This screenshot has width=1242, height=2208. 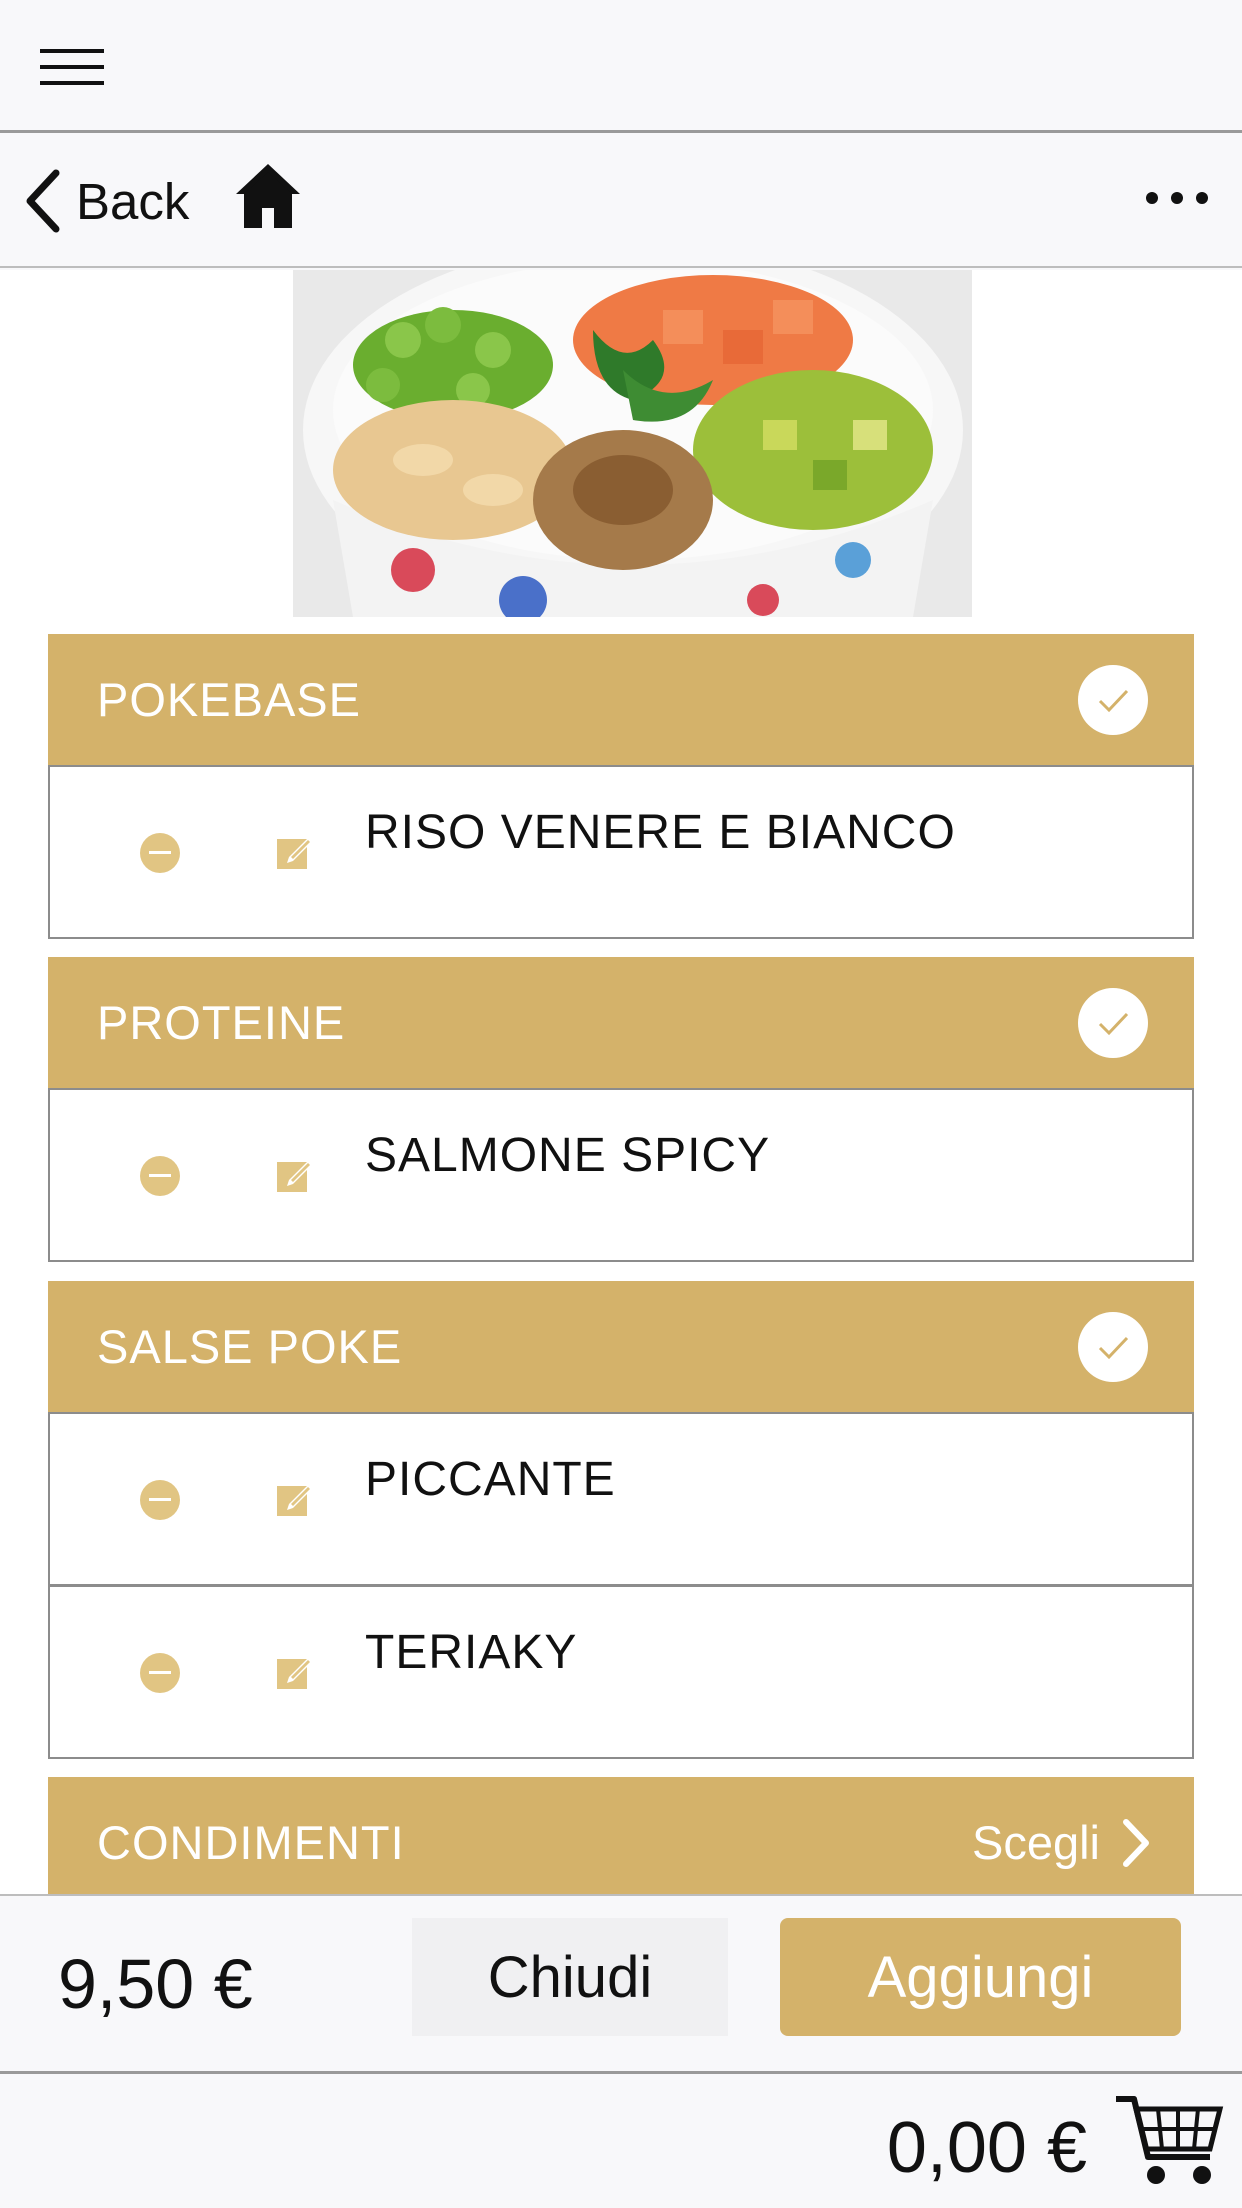 What do you see at coordinates (72, 67) in the screenshot?
I see `hamburger-menu-icon` at bounding box center [72, 67].